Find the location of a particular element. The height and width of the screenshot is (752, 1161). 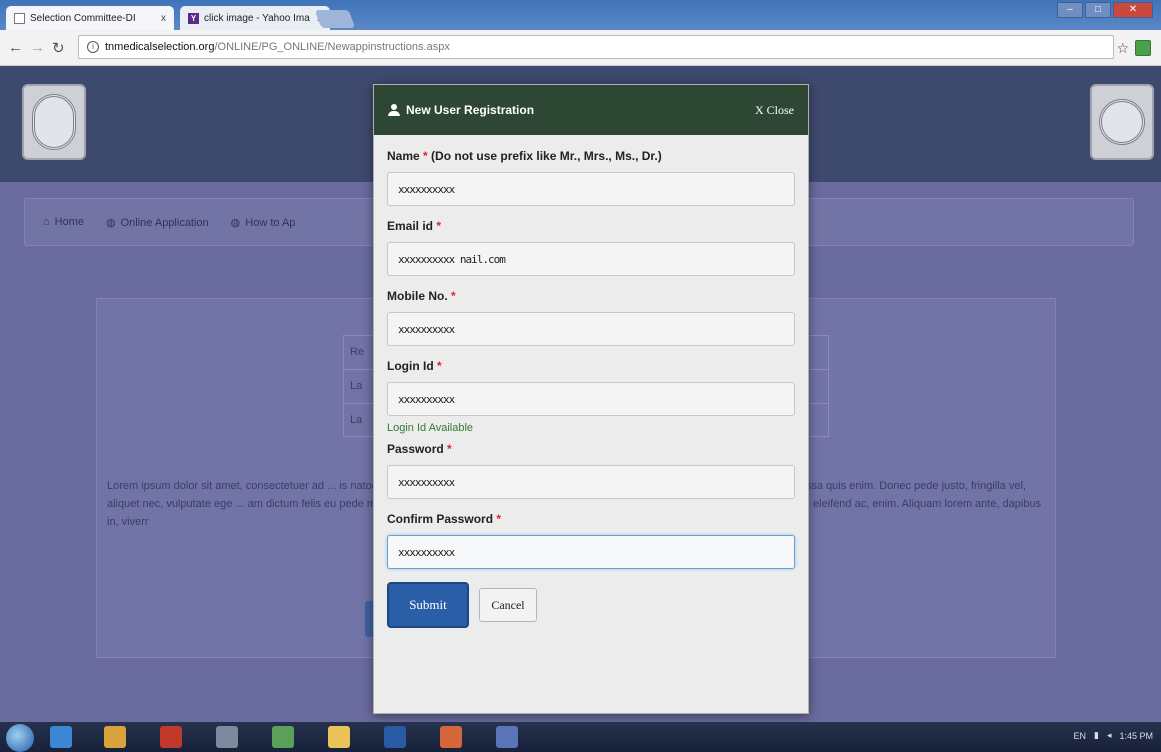

mobile-field-group: Mobile No. * xxxxxxxxxx is located at coordinates (591, 317).